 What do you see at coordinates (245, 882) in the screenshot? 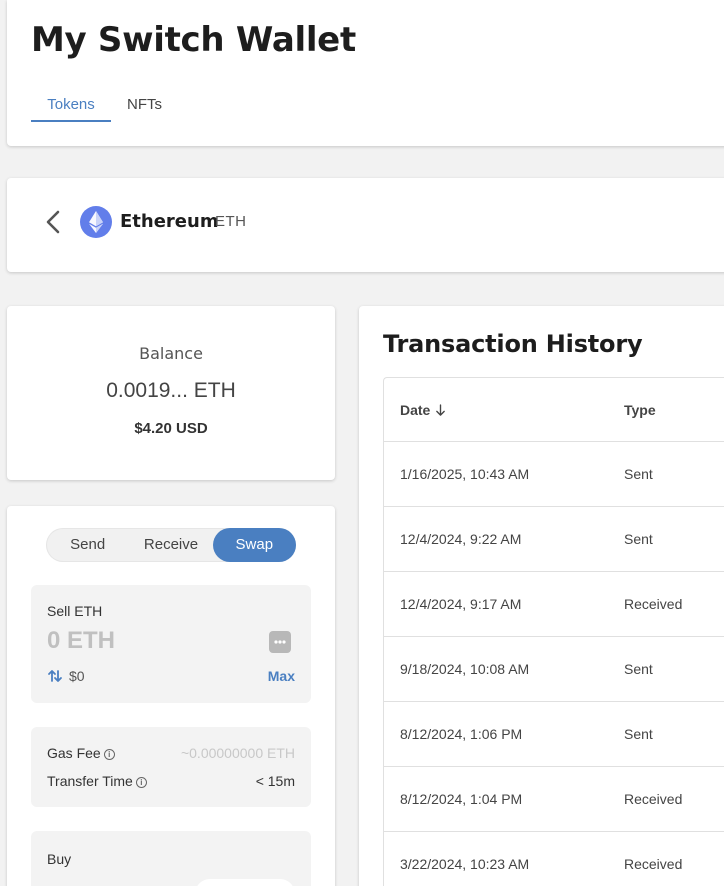
I see `buy-token-selector` at bounding box center [245, 882].